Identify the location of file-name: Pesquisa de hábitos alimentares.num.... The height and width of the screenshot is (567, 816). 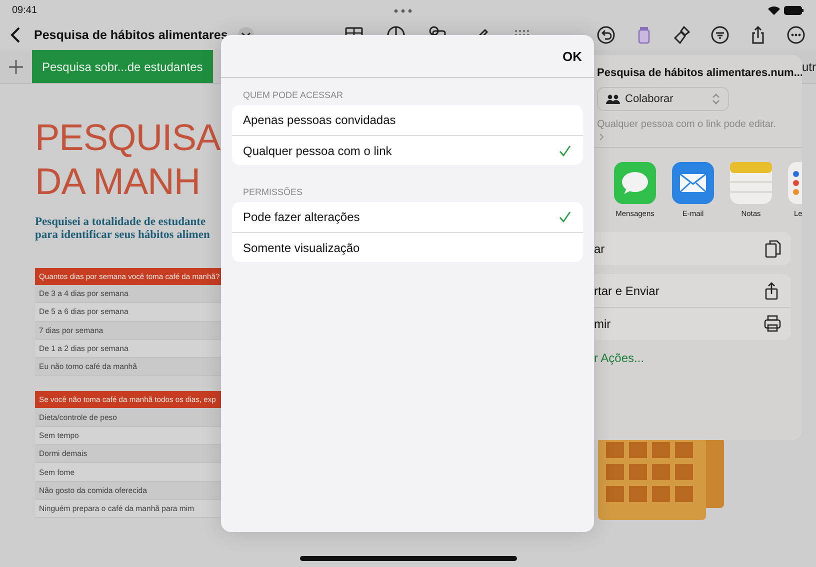
(699, 72).